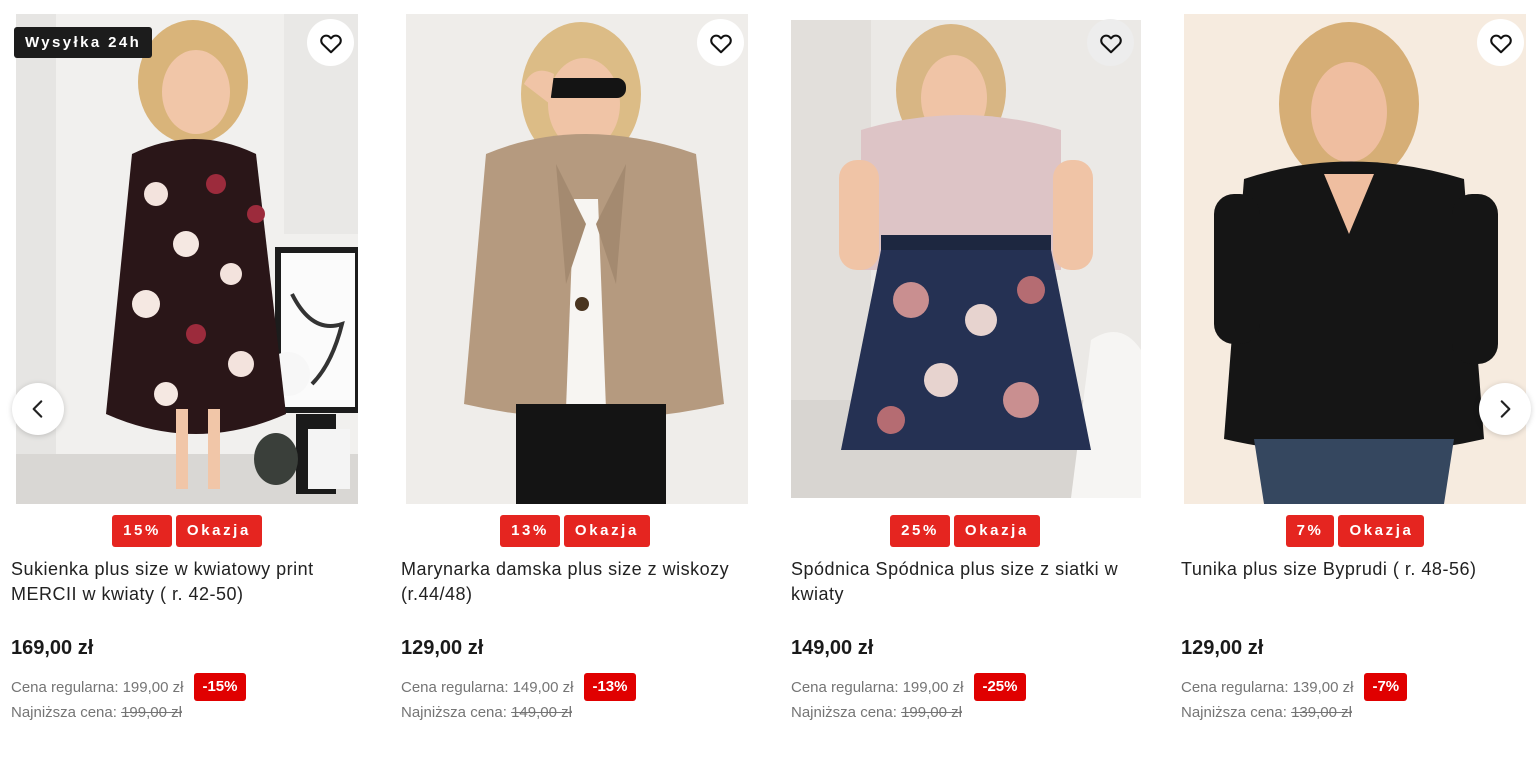  What do you see at coordinates (1386, 687) in the screenshot?
I see `discount-tag: -7%` at bounding box center [1386, 687].